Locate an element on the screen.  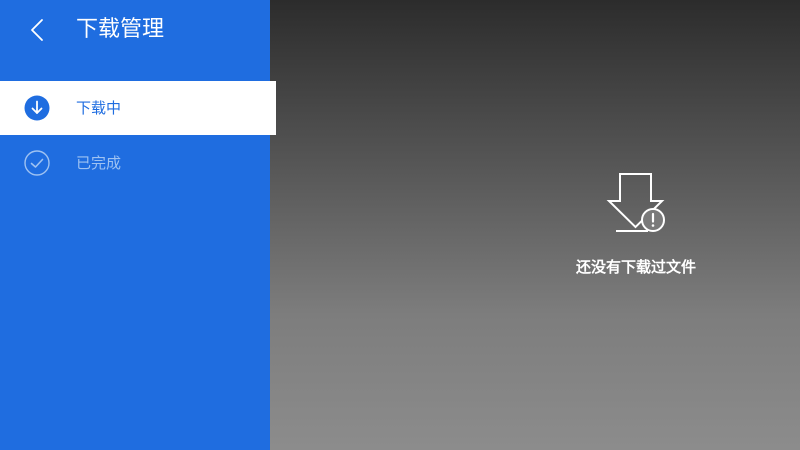
empty-state-message: 还没有下载过文件 is located at coordinates (635, 267).